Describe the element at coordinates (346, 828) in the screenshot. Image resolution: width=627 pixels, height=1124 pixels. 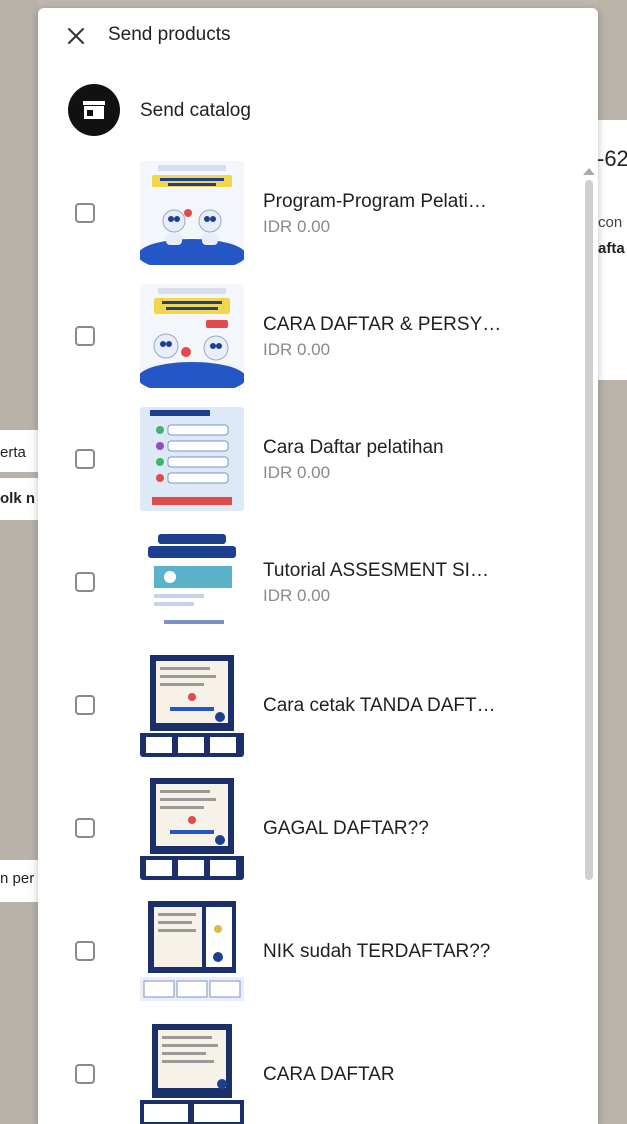
I see `product-title: GAGAL DAFTAR??` at that location.